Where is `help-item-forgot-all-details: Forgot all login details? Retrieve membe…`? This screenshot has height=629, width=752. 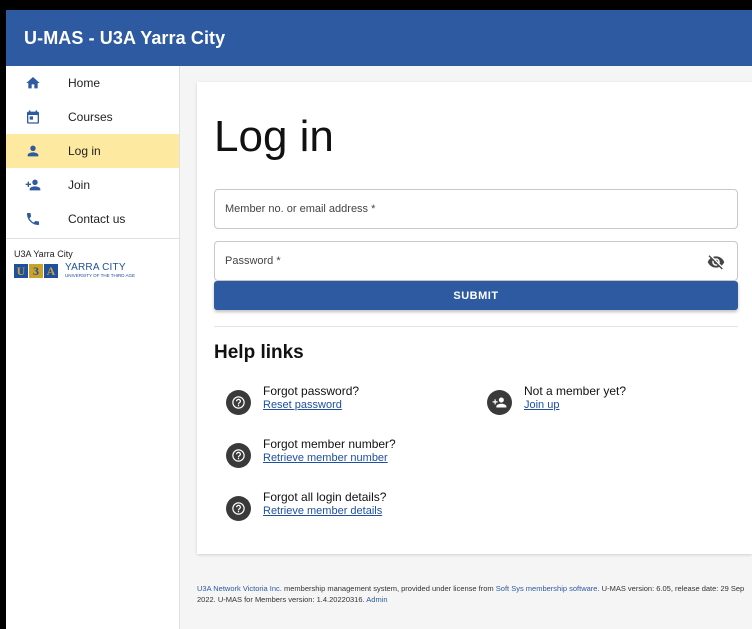
help-item-forgot-all-details: Forgot all login details? Retrieve membe… is located at coordinates (306, 505).